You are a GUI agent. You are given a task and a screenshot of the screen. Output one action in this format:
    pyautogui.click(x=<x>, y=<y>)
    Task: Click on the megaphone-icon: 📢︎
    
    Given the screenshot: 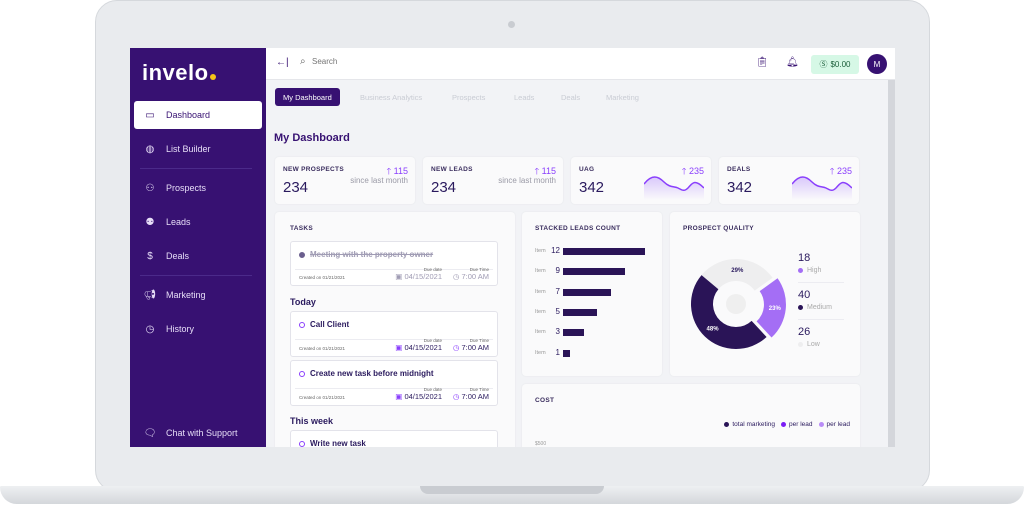 What is the action you would take?
    pyautogui.click(x=150, y=295)
    